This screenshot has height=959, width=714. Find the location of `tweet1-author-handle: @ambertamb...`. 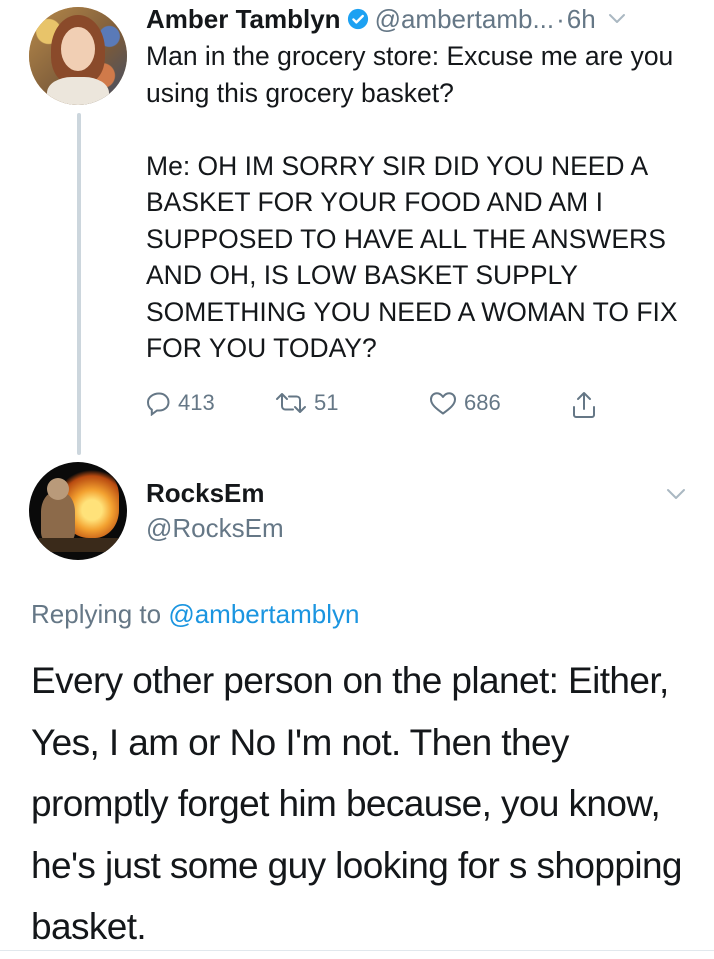

tweet1-author-handle: @ambertamb... is located at coordinates (465, 19).